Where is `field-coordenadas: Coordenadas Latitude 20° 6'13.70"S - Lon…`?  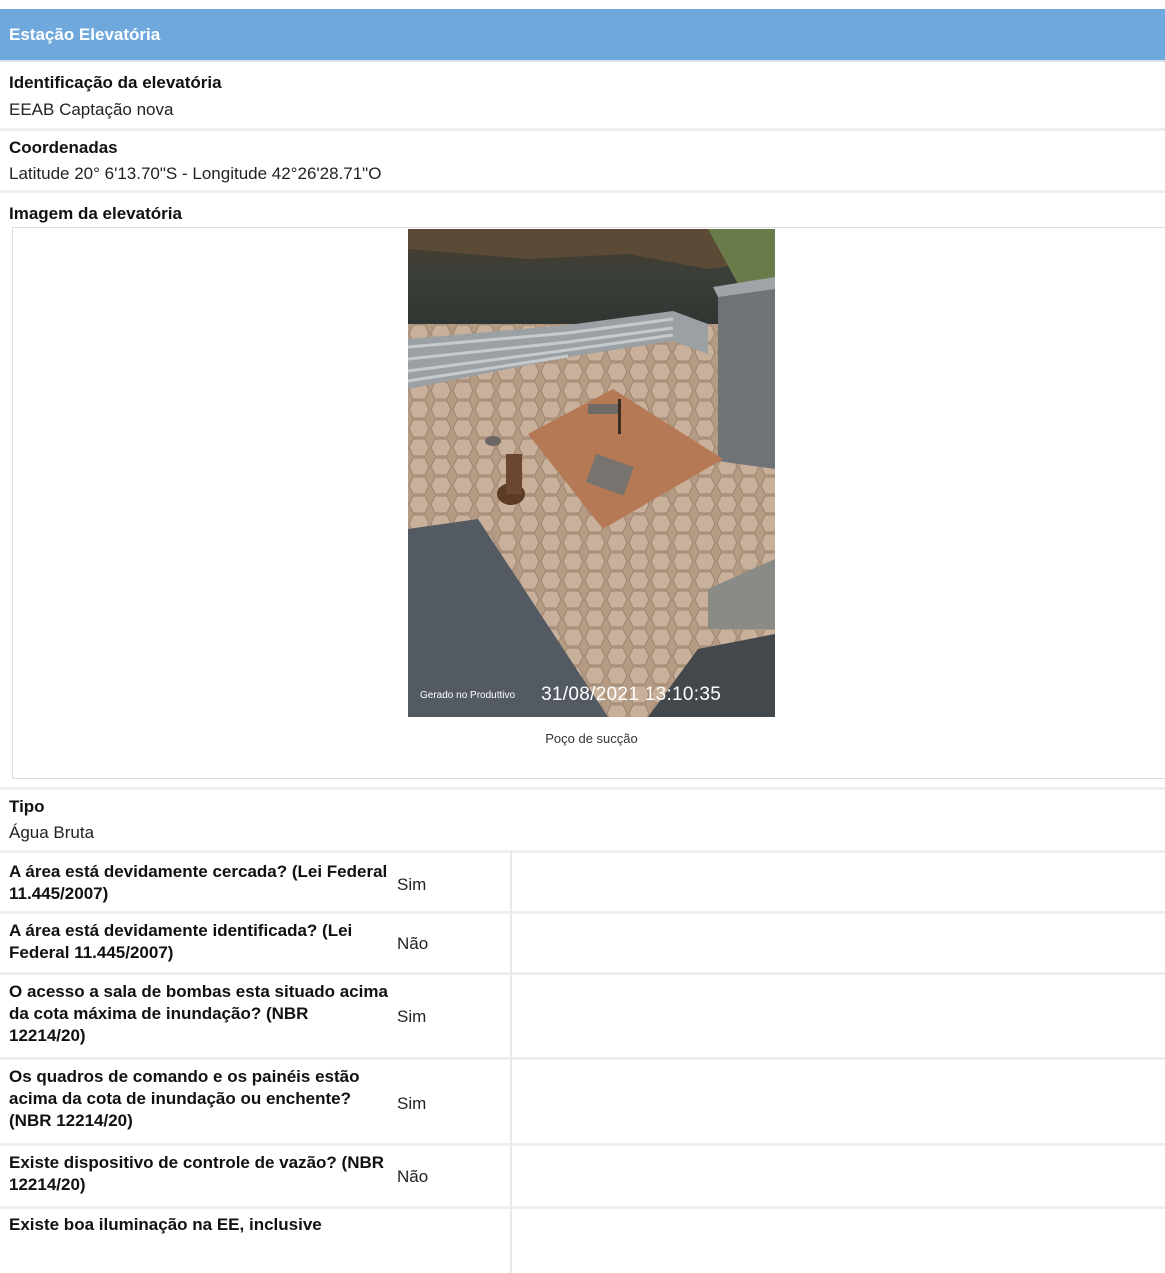 field-coordenadas: Coordenadas Latitude 20° 6'13.70"S - Lon… is located at coordinates (195, 161).